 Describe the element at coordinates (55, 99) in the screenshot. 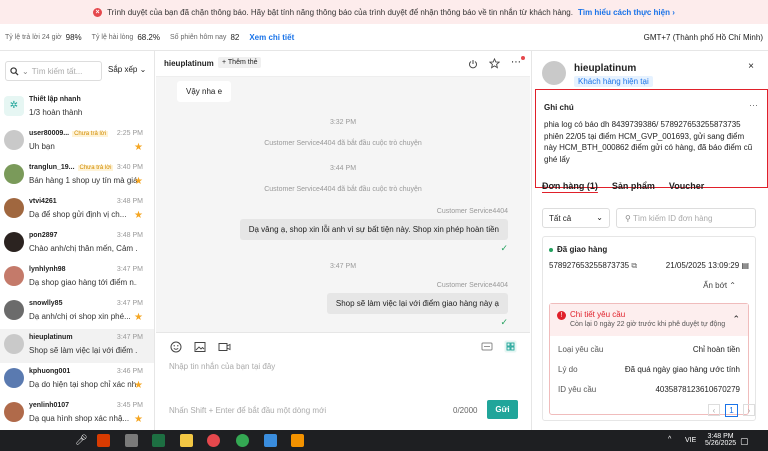

I see `quick-setup-title: Thiết lập nhanh` at that location.